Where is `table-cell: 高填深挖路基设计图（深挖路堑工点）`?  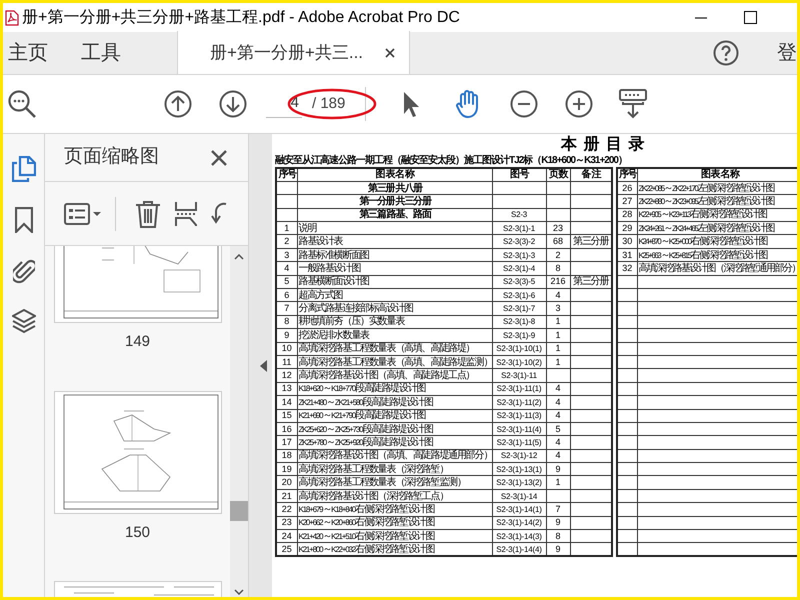 table-cell: 高填深挖路基设计图（深挖路堑工点） is located at coordinates (394, 496).